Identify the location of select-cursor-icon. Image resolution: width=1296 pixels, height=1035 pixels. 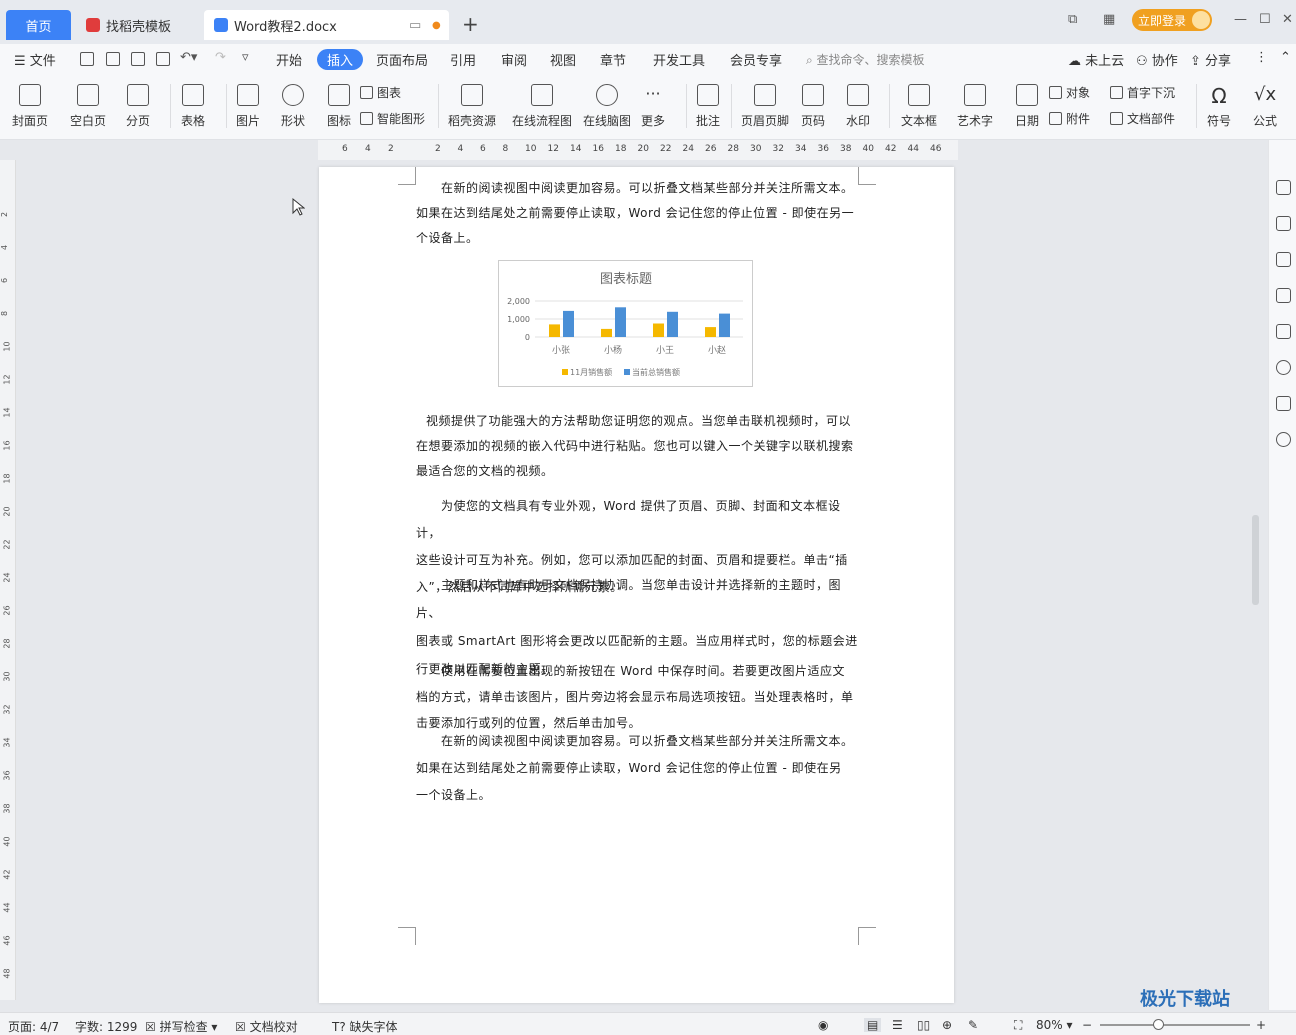
(1283, 259).